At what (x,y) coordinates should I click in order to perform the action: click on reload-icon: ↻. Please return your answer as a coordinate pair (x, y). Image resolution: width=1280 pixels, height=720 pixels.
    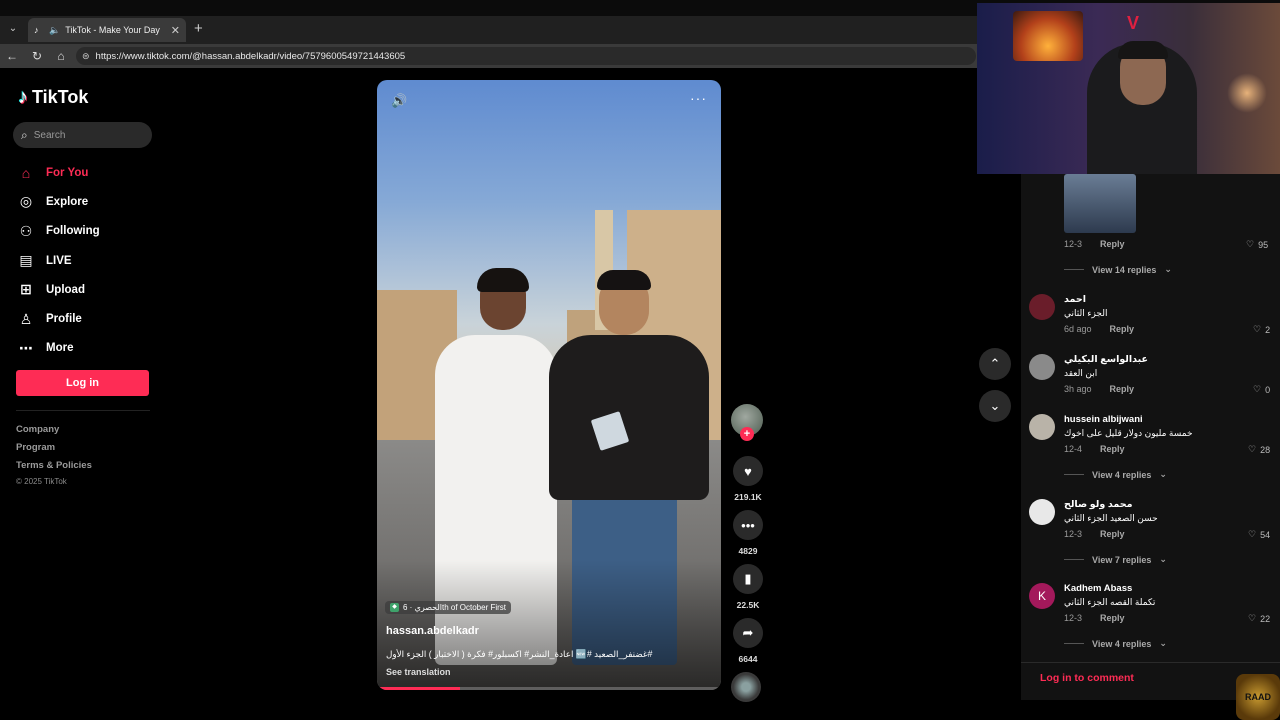
    Looking at the image, I should click on (37, 56).